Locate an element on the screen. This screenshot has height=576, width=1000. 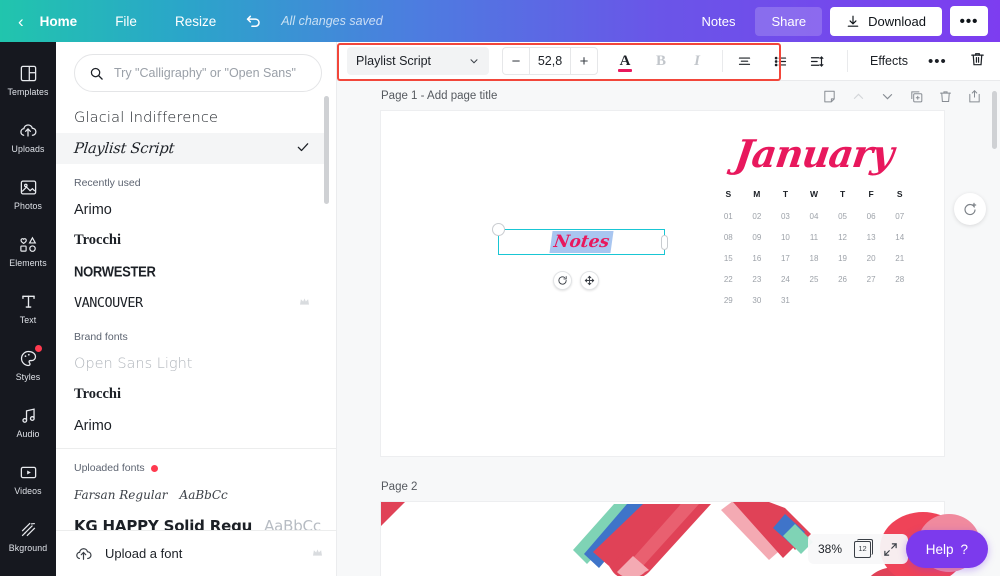
upload-cloud-icon is located at coordinates (28, 130).